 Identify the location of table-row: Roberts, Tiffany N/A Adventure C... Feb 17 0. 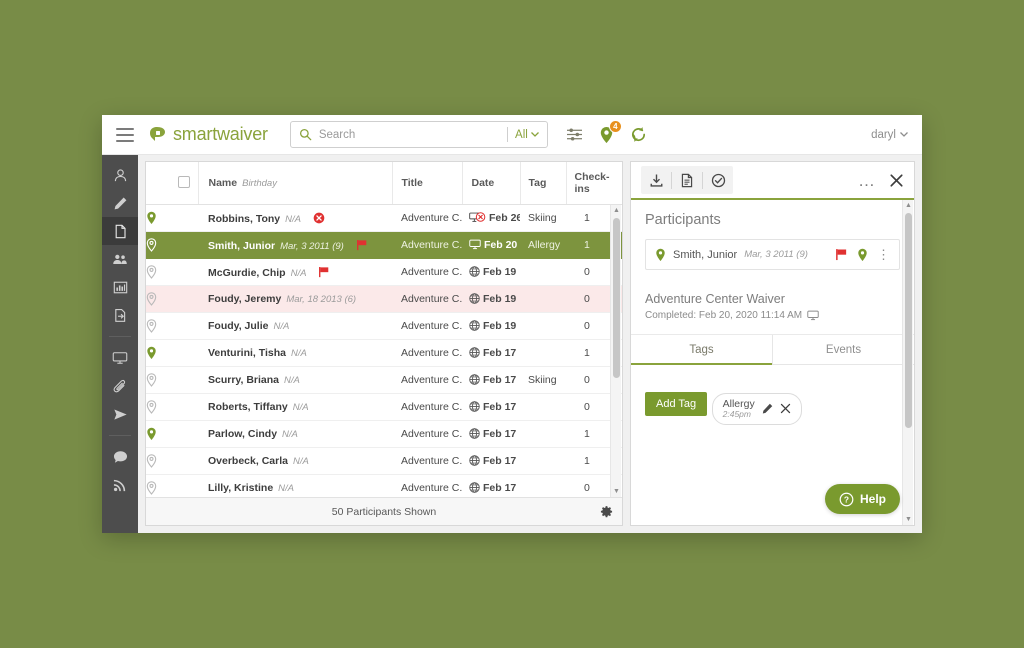
(384, 407).